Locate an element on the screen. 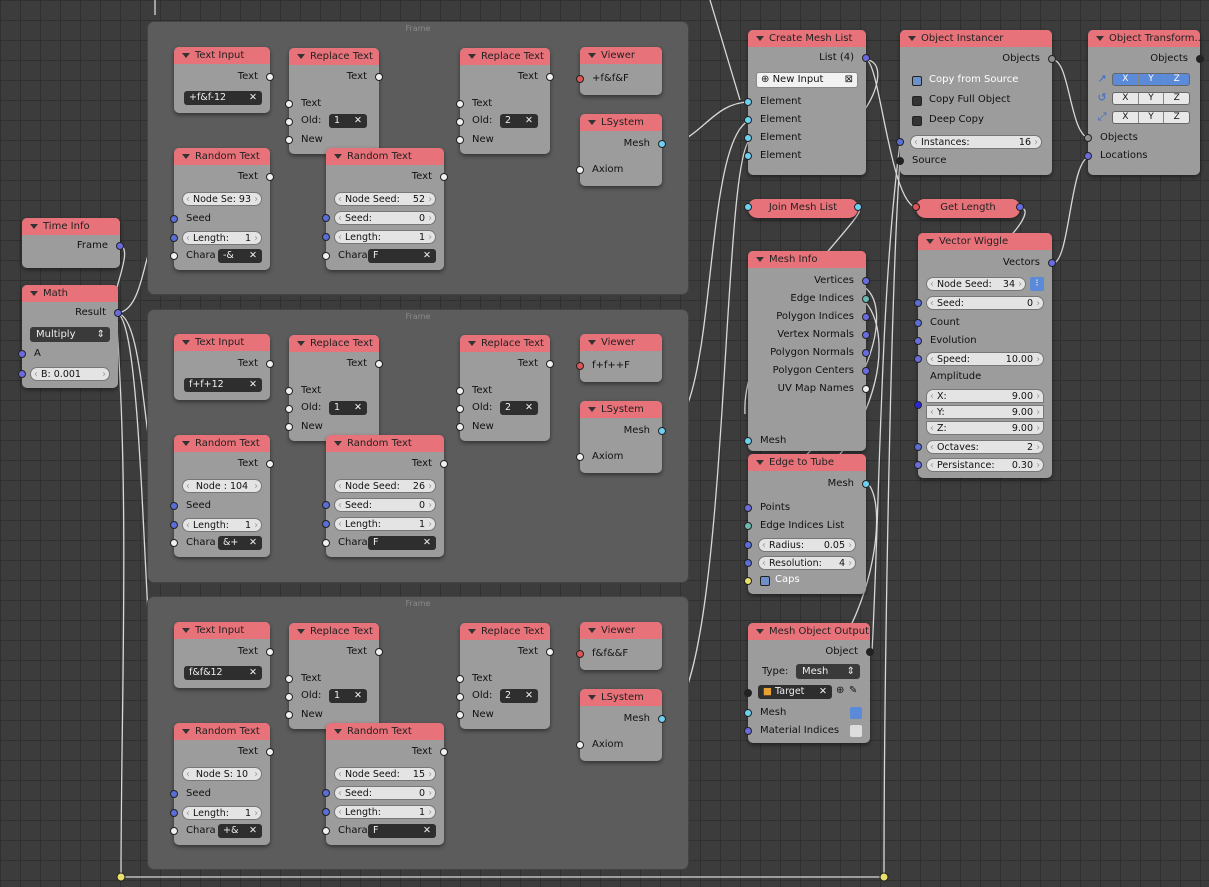  node-header: Object Instancer is located at coordinates (976, 38).